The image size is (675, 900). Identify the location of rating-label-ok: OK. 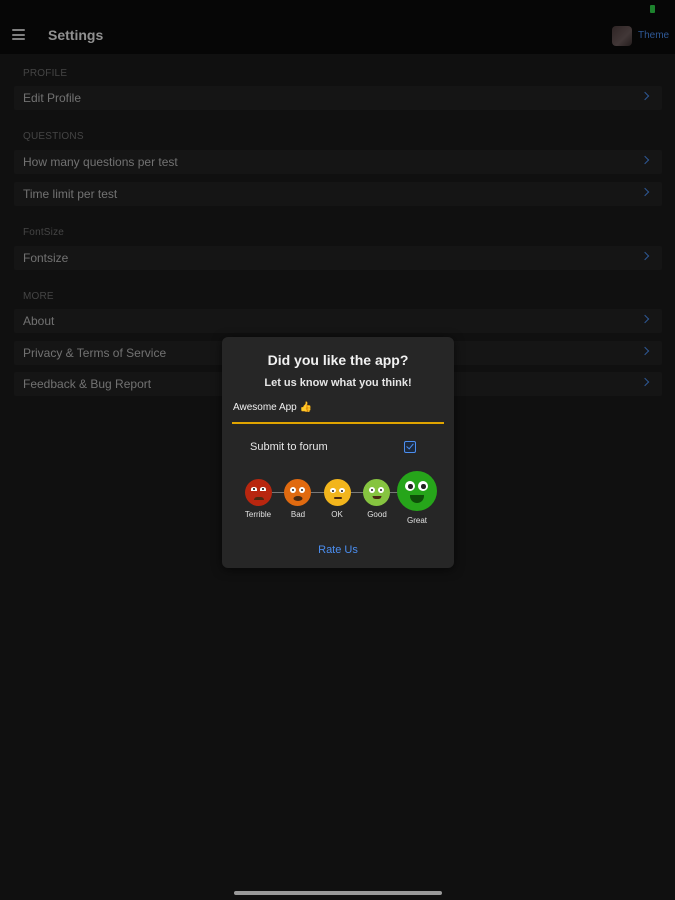
(337, 514).